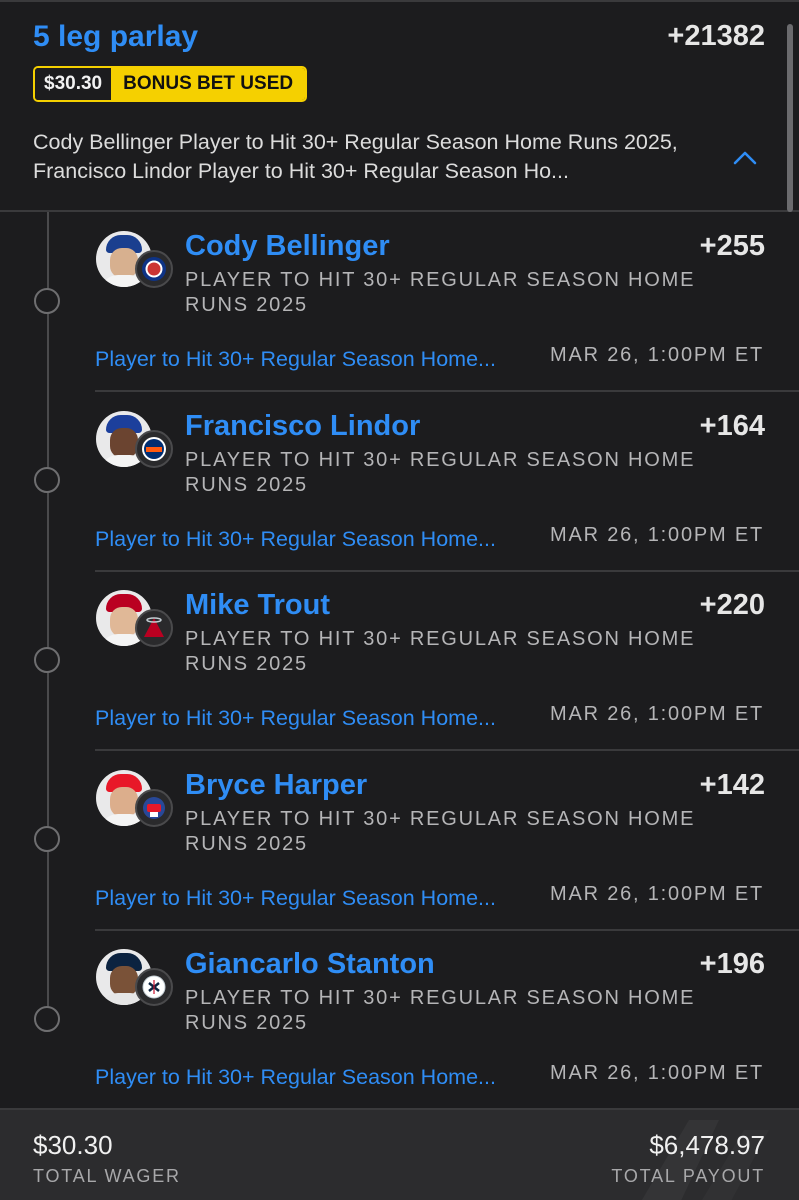  What do you see at coordinates (745, 157) in the screenshot?
I see `chevron-up-icon` at bounding box center [745, 157].